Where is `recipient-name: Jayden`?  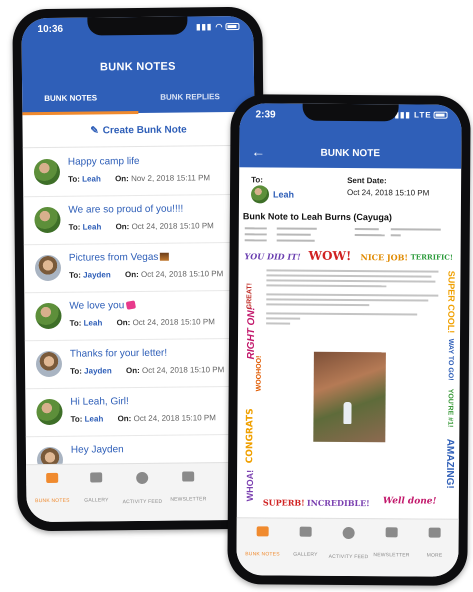 recipient-name: Jayden is located at coordinates (98, 371).